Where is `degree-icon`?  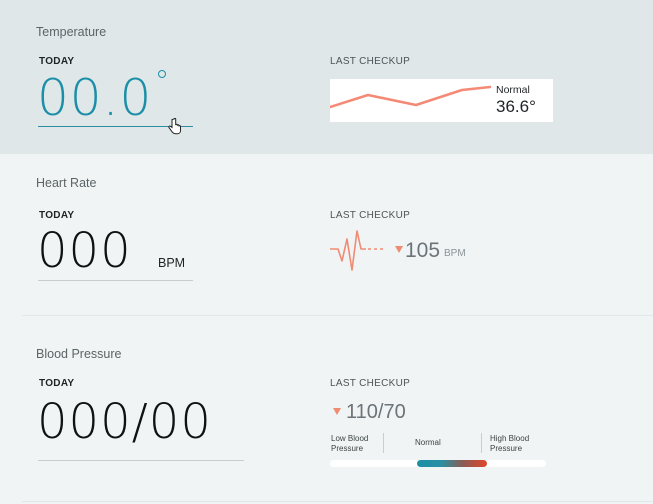
degree-icon is located at coordinates (162, 74).